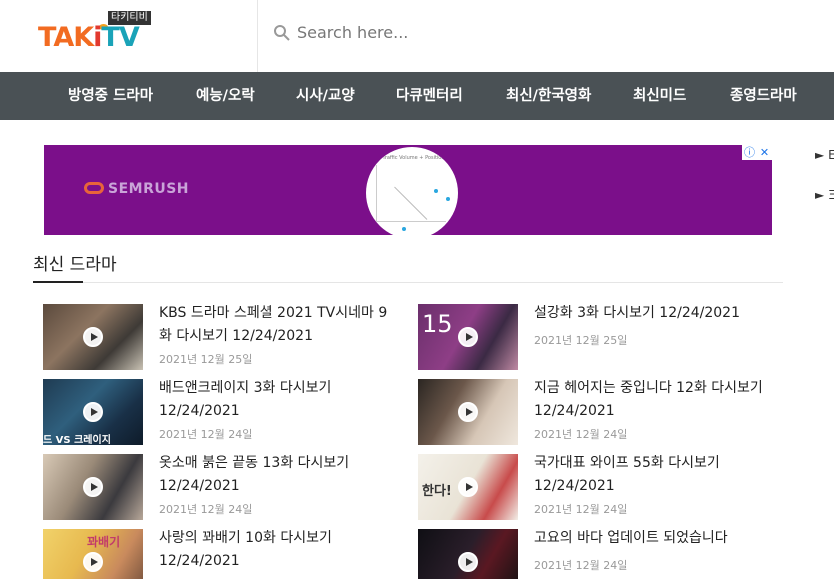  I want to click on sidebar-item: ► Ξ, so click(824, 195).